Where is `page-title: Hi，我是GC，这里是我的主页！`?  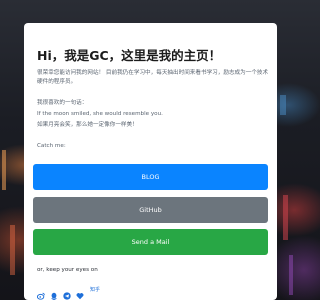 page-title: Hi，我是GC，这里是我的主页！ is located at coordinates (129, 55).